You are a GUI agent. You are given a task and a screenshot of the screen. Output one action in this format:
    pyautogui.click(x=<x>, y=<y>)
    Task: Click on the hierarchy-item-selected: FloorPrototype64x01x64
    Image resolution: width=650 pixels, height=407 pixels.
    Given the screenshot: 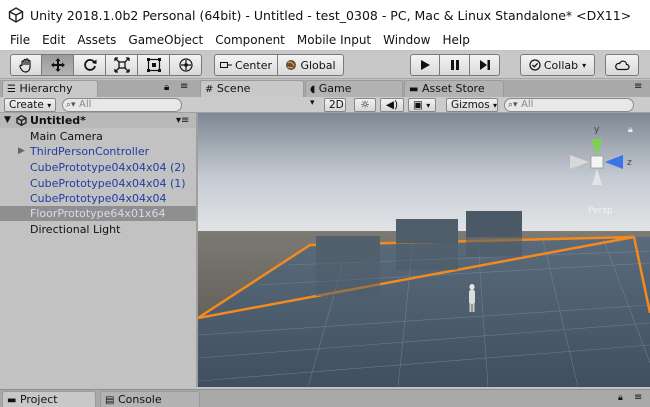 What is the action you would take?
    pyautogui.click(x=98, y=213)
    